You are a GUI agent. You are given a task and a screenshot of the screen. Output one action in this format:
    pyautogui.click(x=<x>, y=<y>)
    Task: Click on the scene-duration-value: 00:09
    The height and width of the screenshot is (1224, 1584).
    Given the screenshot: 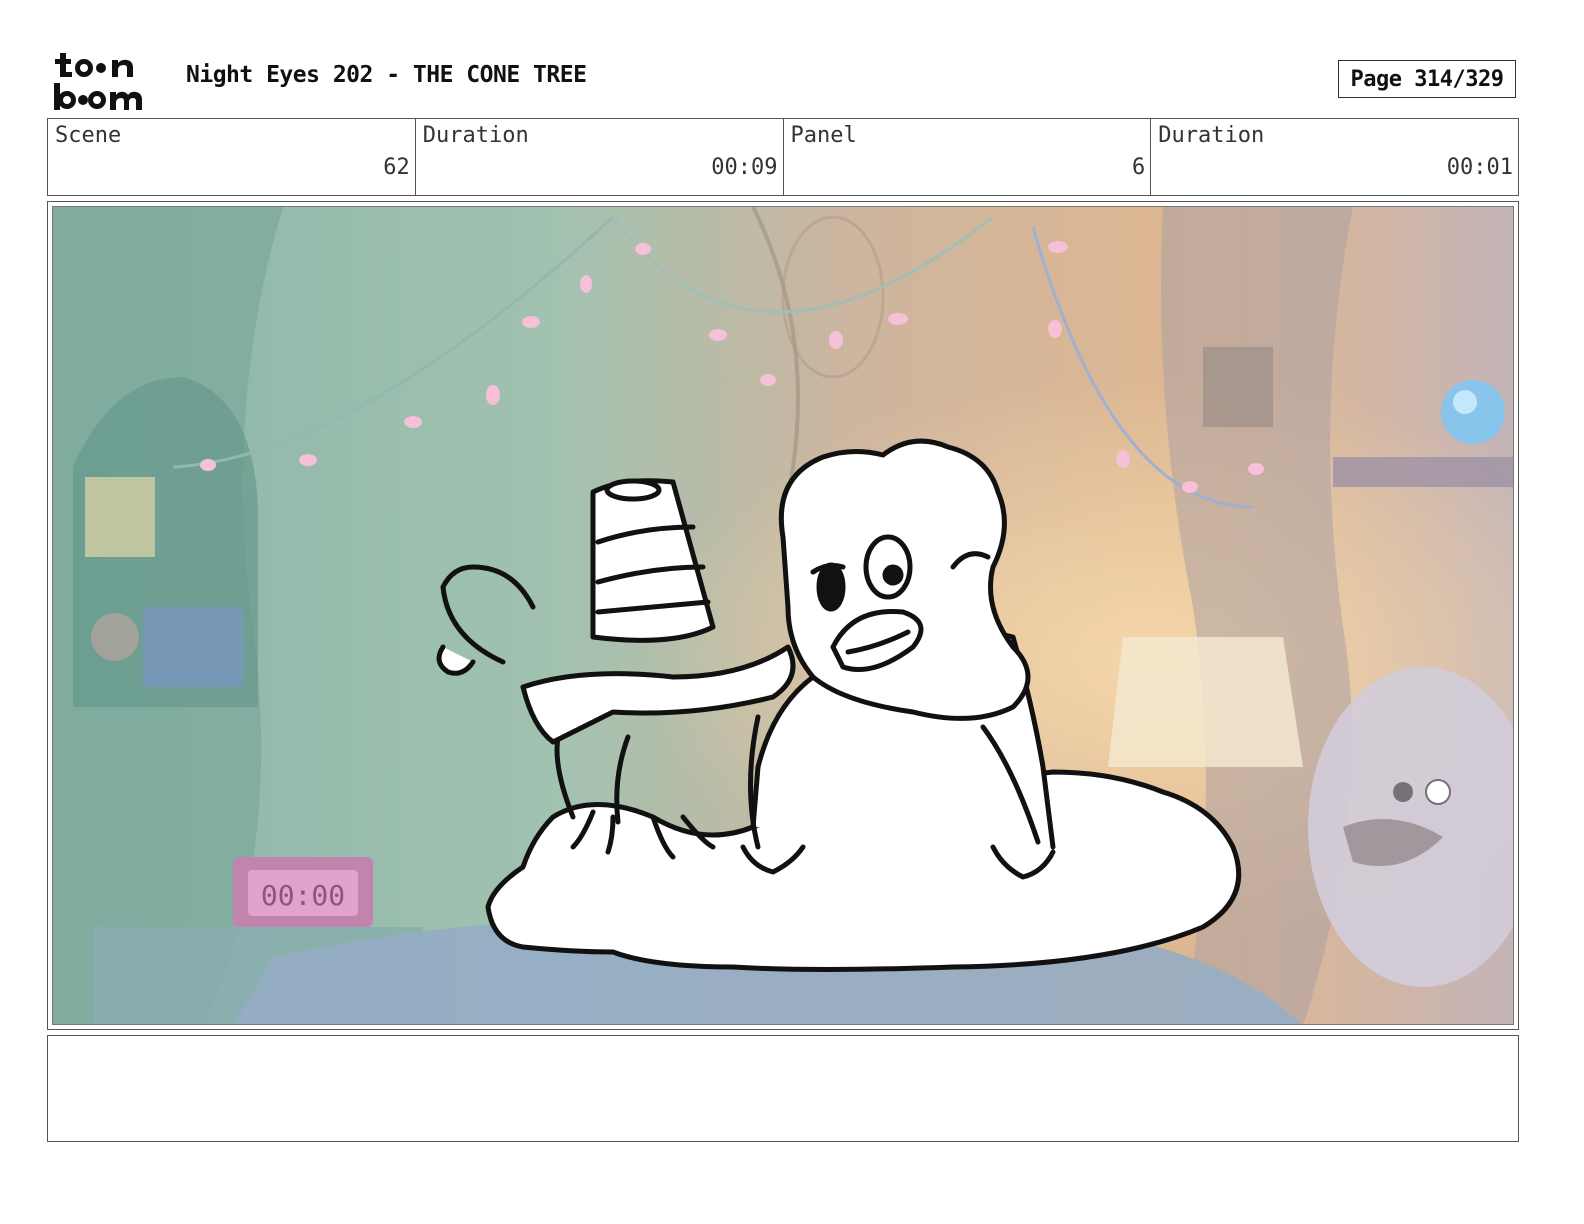 What is the action you would take?
    pyautogui.click(x=744, y=167)
    